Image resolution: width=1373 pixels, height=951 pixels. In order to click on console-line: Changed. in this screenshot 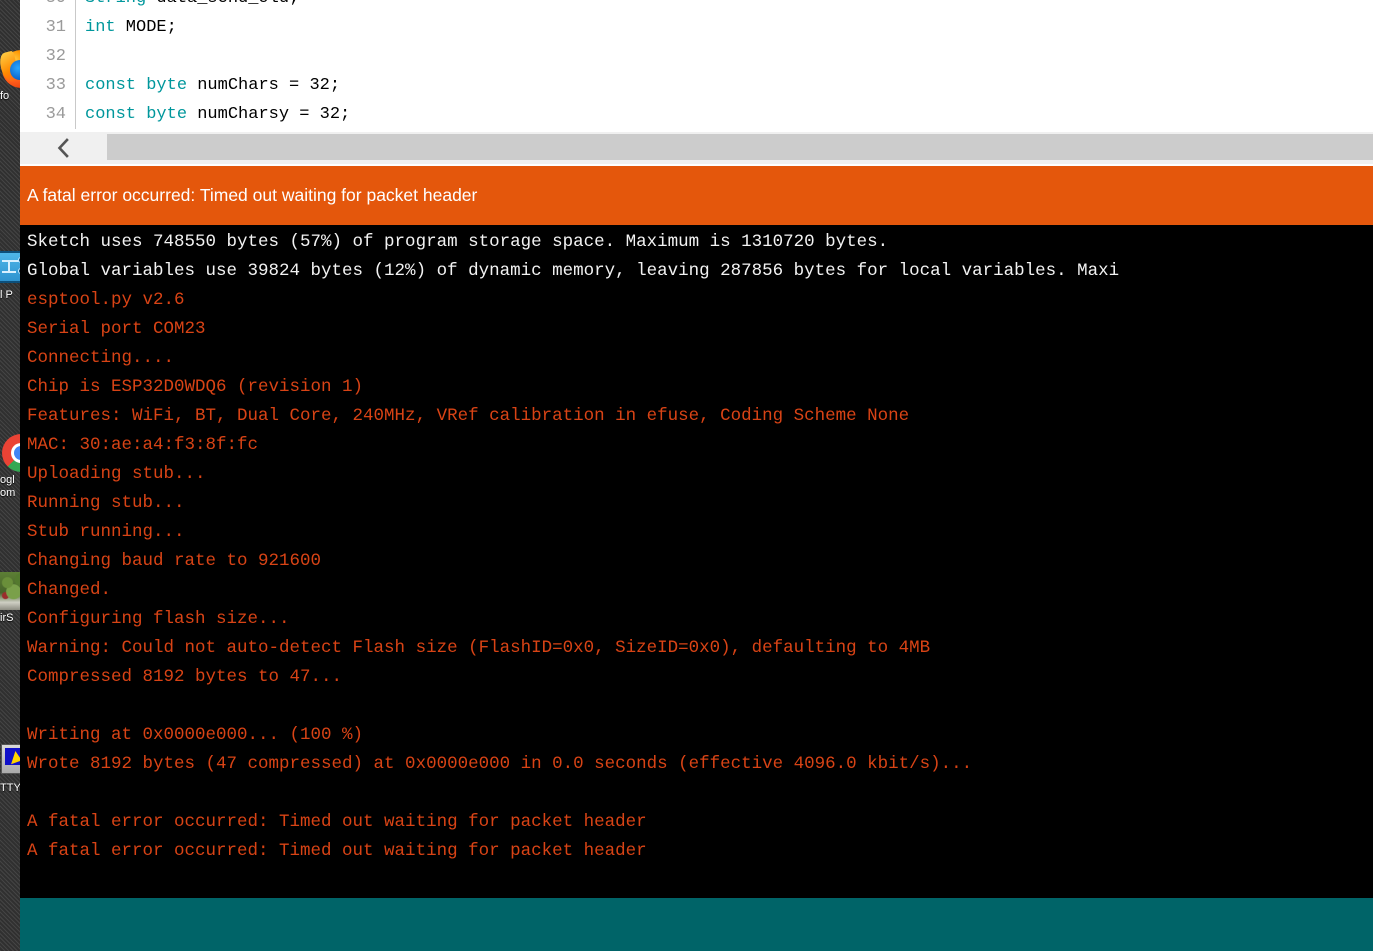, I will do `click(69, 590)`.